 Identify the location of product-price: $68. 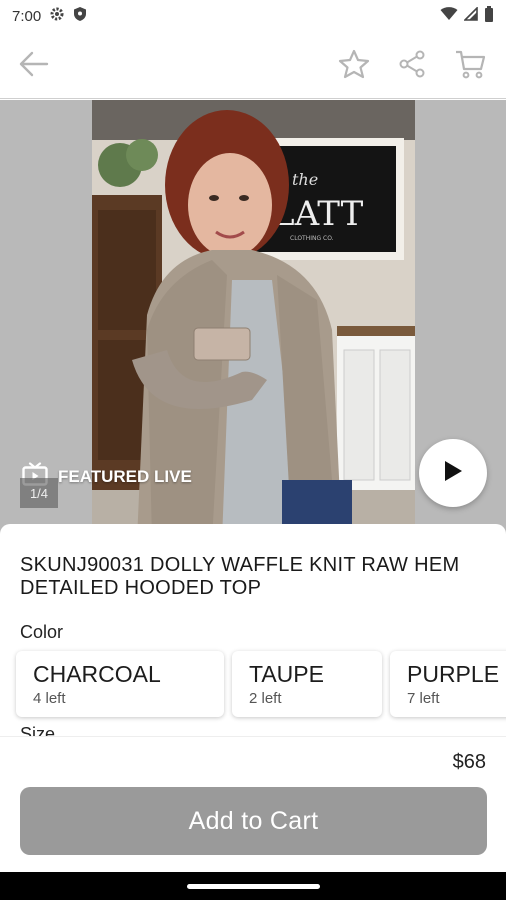
(469, 762).